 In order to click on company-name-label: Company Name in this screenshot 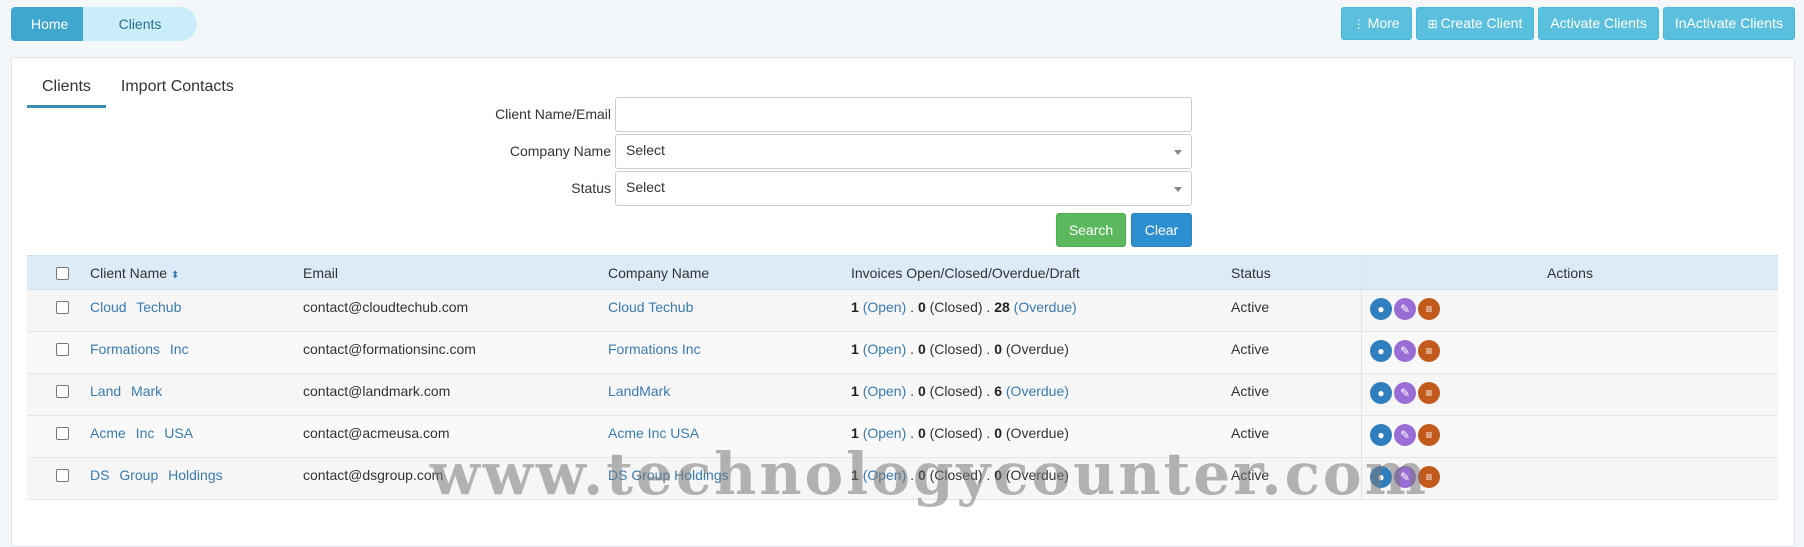, I will do `click(560, 151)`.